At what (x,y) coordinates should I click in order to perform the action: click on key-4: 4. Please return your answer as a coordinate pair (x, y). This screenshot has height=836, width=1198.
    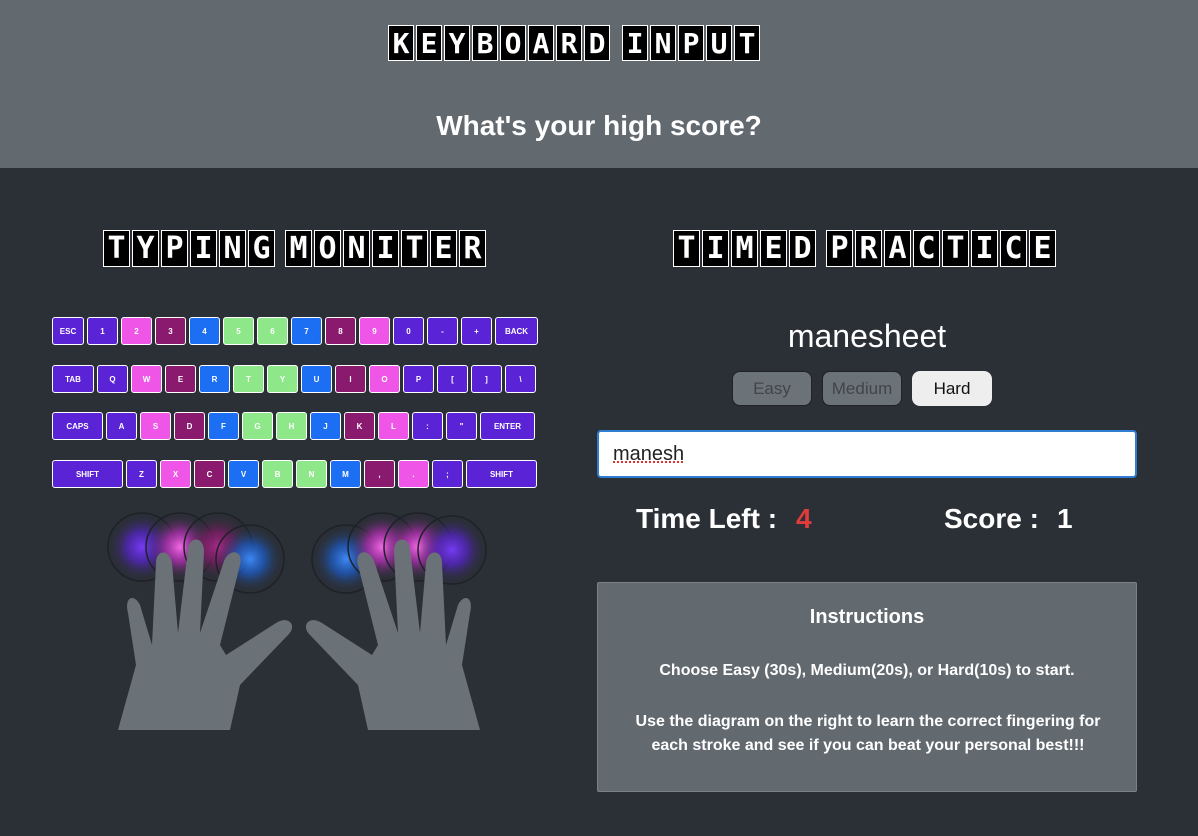
    Looking at the image, I should click on (204, 331).